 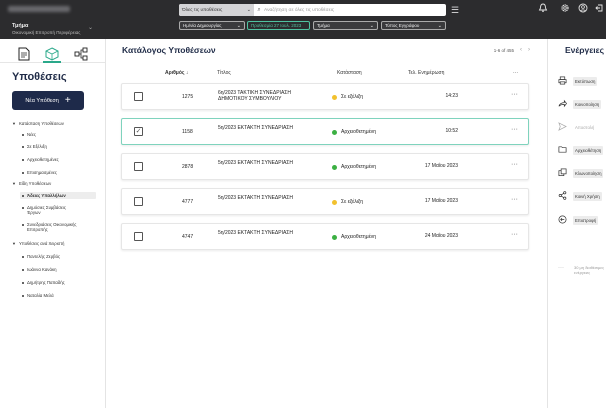 What do you see at coordinates (37, 146) in the screenshot?
I see `tree-label: Σε Εξέλιξη` at bounding box center [37, 146].